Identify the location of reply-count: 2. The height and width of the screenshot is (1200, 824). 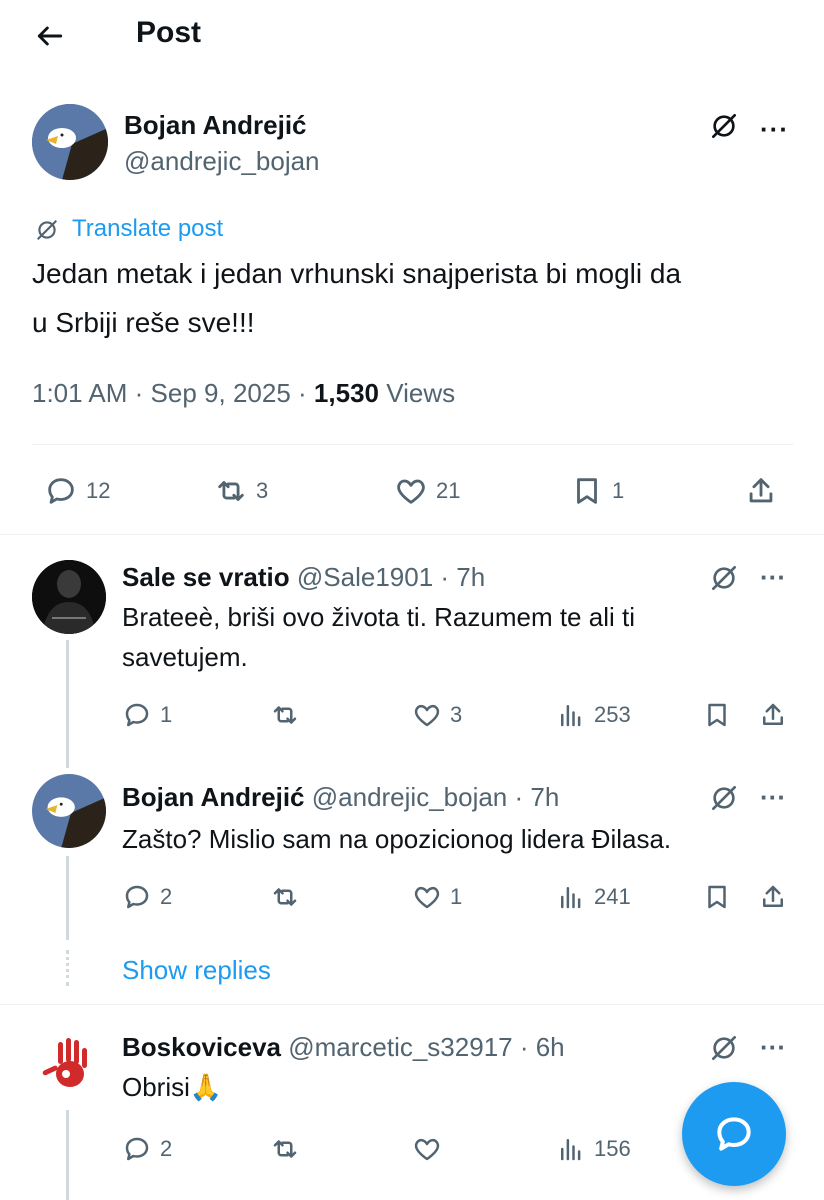
(166, 896).